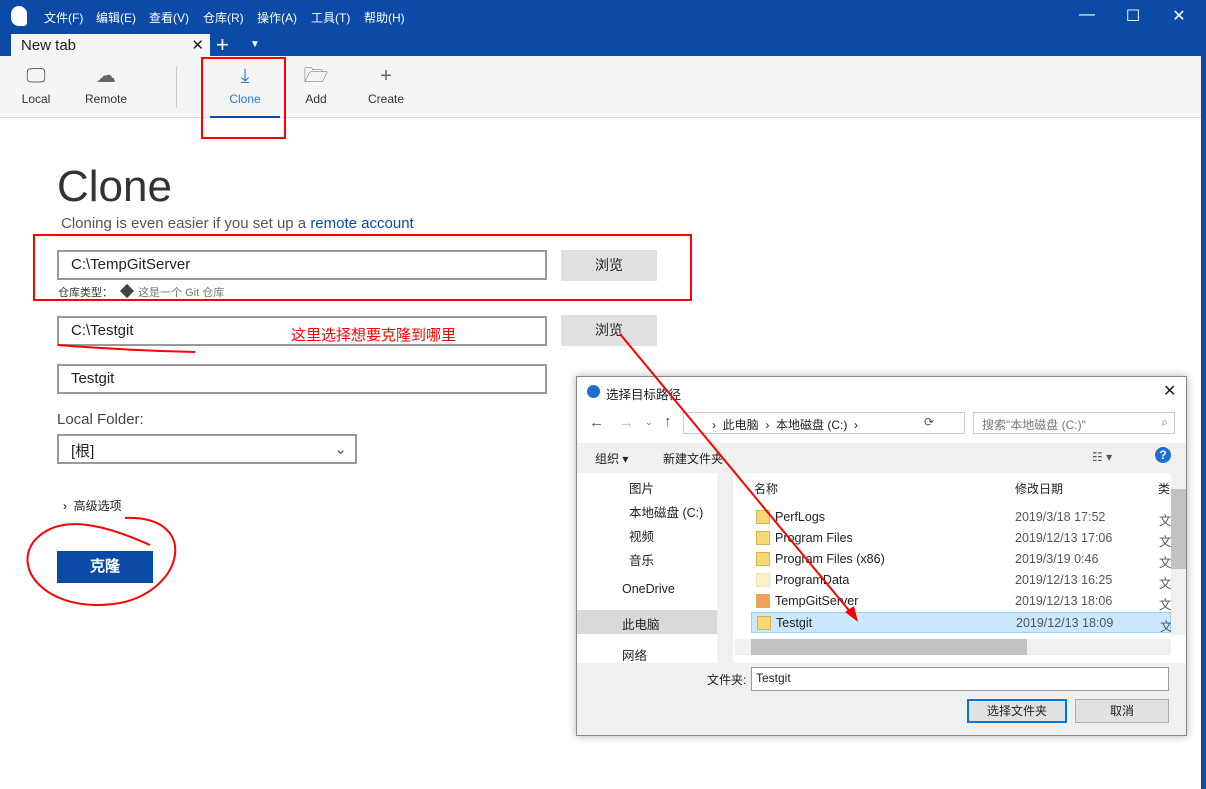 This screenshot has height=789, width=1206. Describe the element at coordinates (644, 395) in the screenshot. I see `dialog-title: 选择目标路径` at that location.